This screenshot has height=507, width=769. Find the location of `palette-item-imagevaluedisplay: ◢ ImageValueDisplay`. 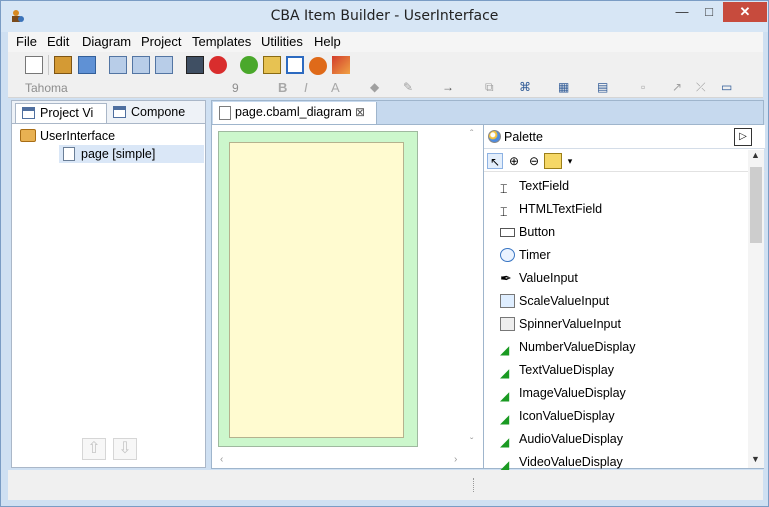

palette-item-imagevaluedisplay: ◢ ImageValueDisplay is located at coordinates (615, 393).